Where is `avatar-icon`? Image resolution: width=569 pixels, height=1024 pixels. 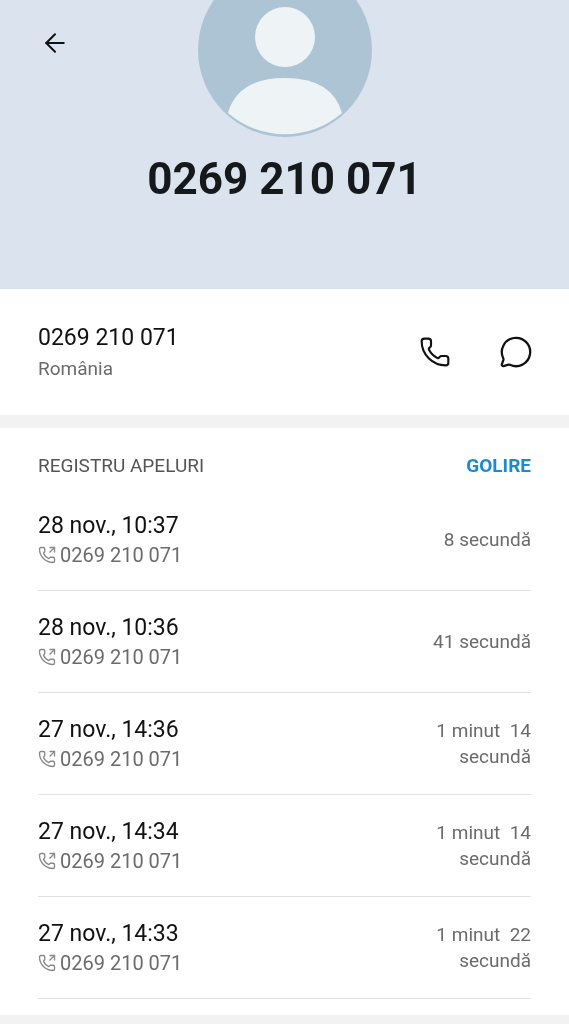
avatar-icon is located at coordinates (284, 68).